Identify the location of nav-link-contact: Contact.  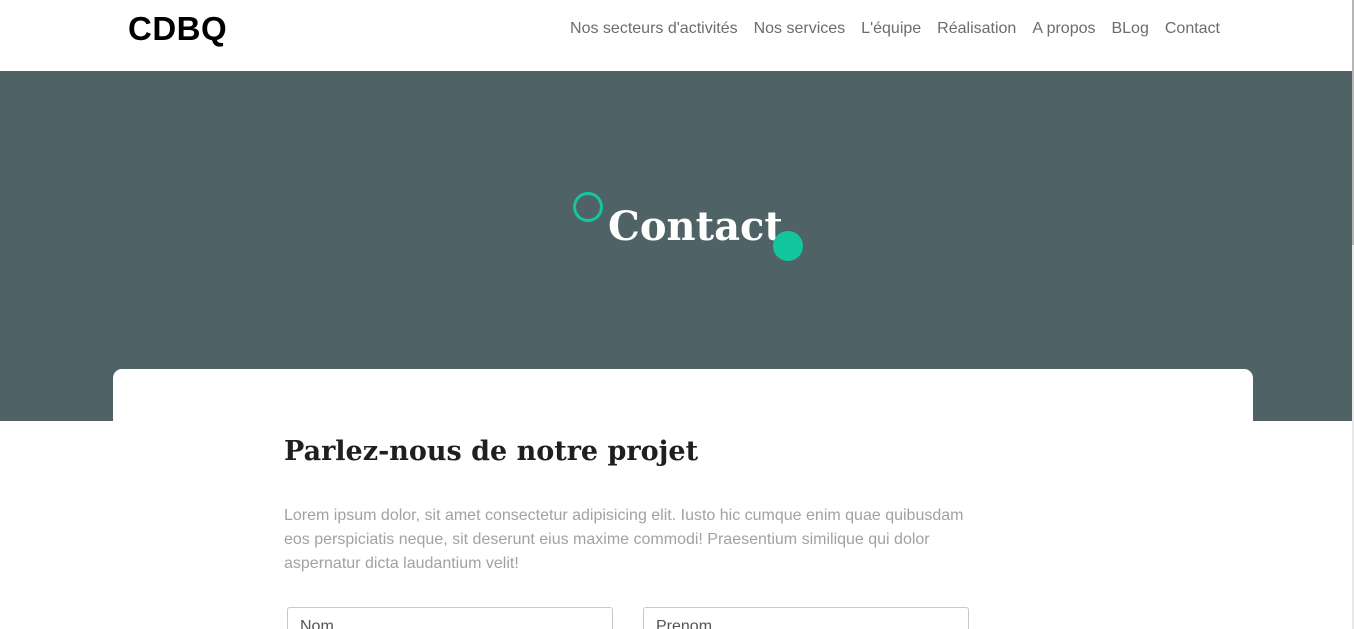
(1192, 29).